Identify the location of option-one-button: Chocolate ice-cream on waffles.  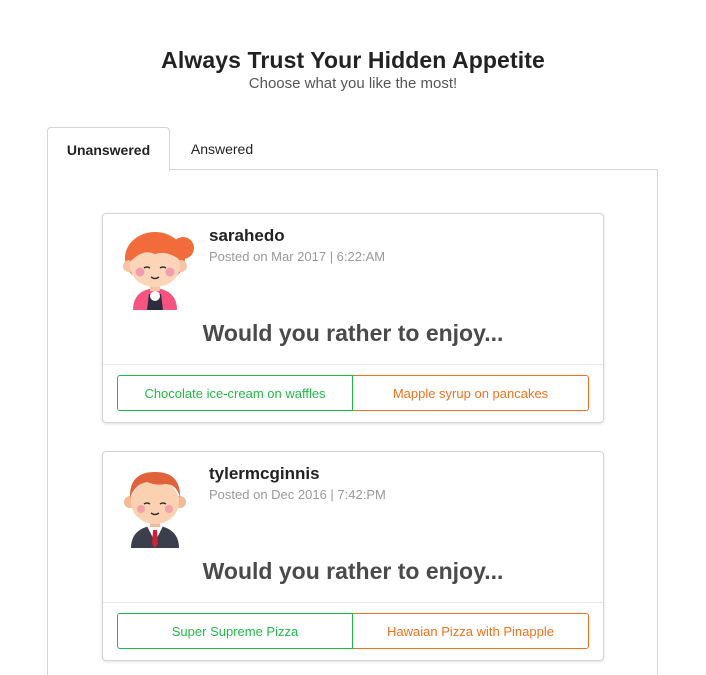
(235, 393).